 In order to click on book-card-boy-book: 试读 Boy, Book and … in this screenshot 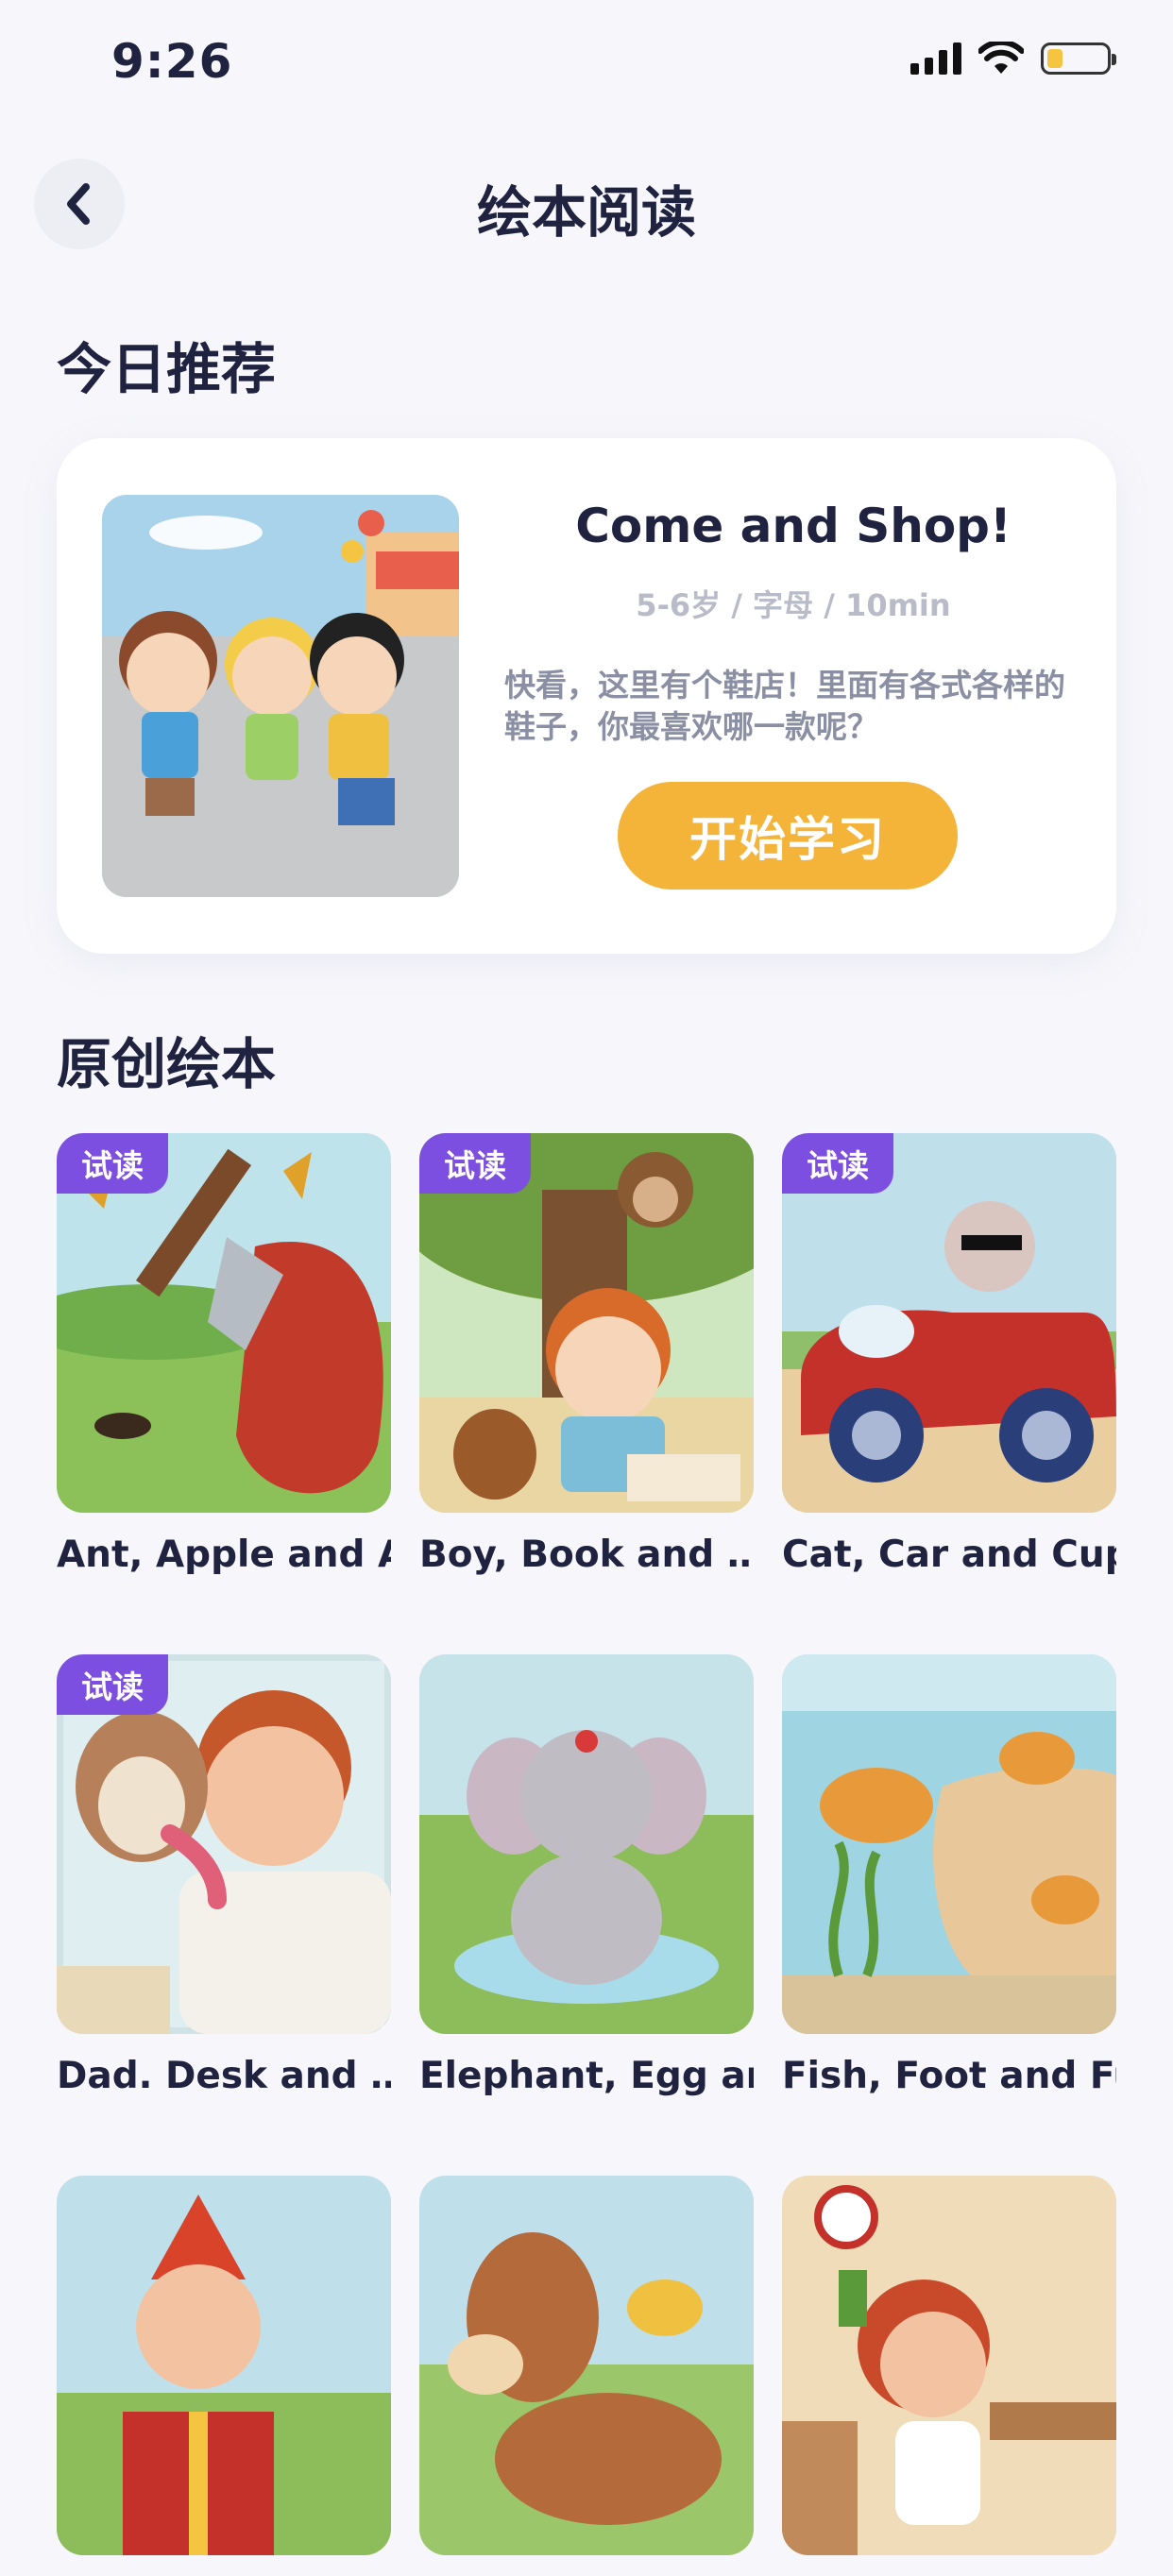, I will do `click(586, 1354)`.